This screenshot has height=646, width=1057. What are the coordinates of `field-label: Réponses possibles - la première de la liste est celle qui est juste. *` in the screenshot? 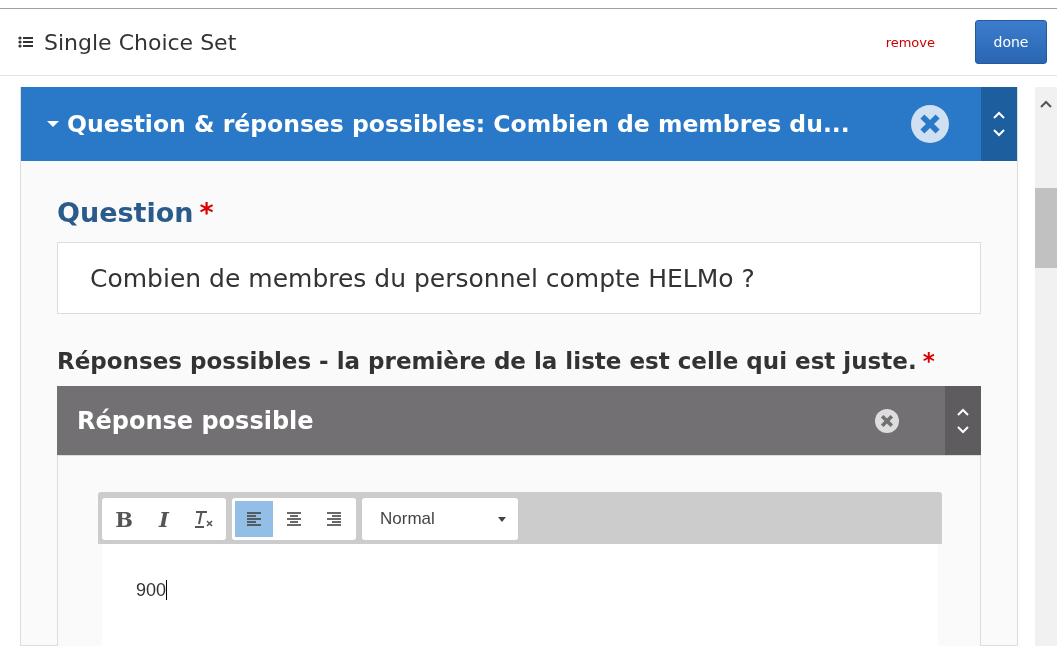 It's located at (496, 361).